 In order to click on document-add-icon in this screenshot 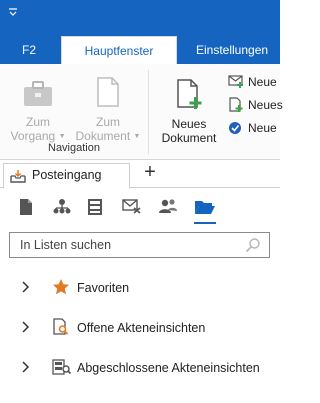, I will do `click(236, 107)`.